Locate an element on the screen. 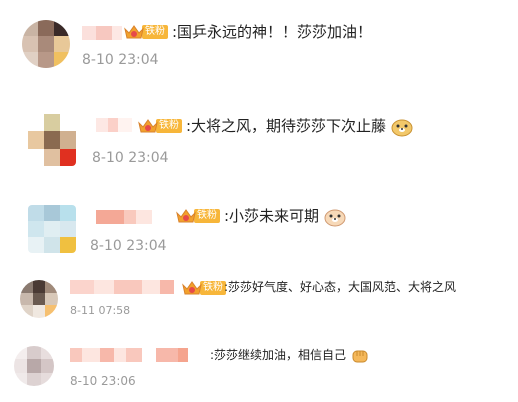 The image size is (518, 402). comment-text-content: :莎莎继续加油，相信自己 is located at coordinates (278, 355).